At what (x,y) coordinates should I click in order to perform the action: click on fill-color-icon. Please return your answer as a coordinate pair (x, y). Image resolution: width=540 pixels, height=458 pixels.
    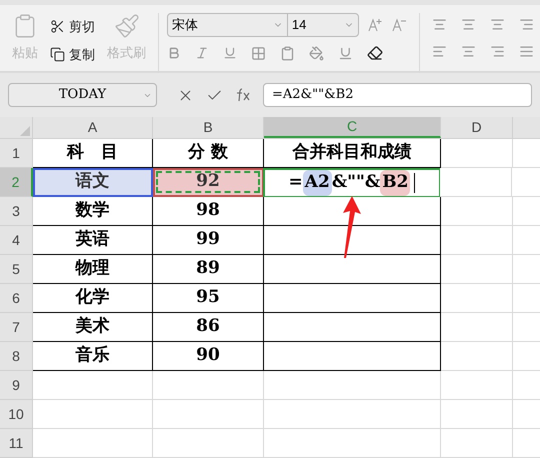
    Looking at the image, I should click on (316, 53).